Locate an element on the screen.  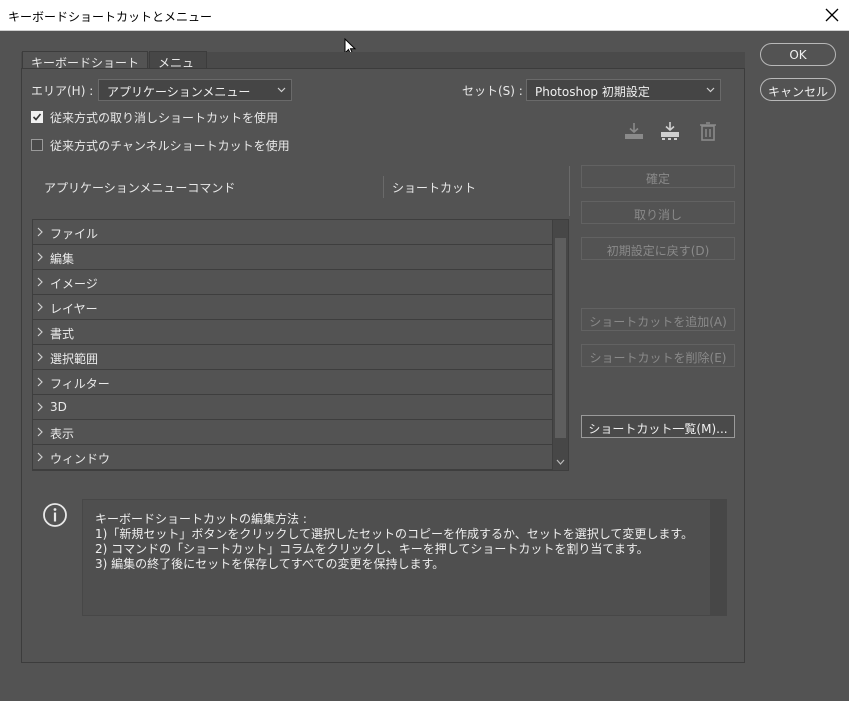
legacy-channel-label: 従来方式のチャンネルショートカットを使用 is located at coordinates (170, 146).